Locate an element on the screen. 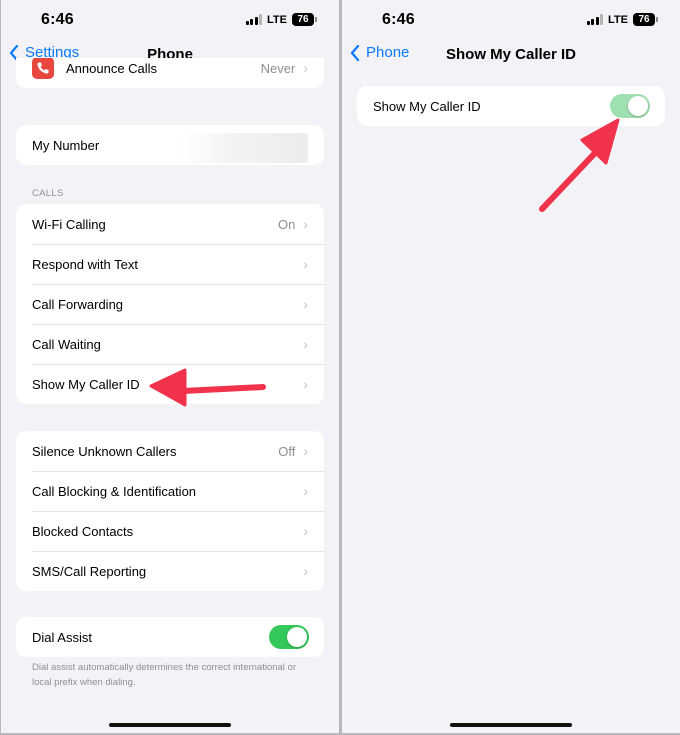 Image resolution: width=680 pixels, height=735 pixels. show-my-caller-id-row: Show My Caller ID is located at coordinates (511, 106).